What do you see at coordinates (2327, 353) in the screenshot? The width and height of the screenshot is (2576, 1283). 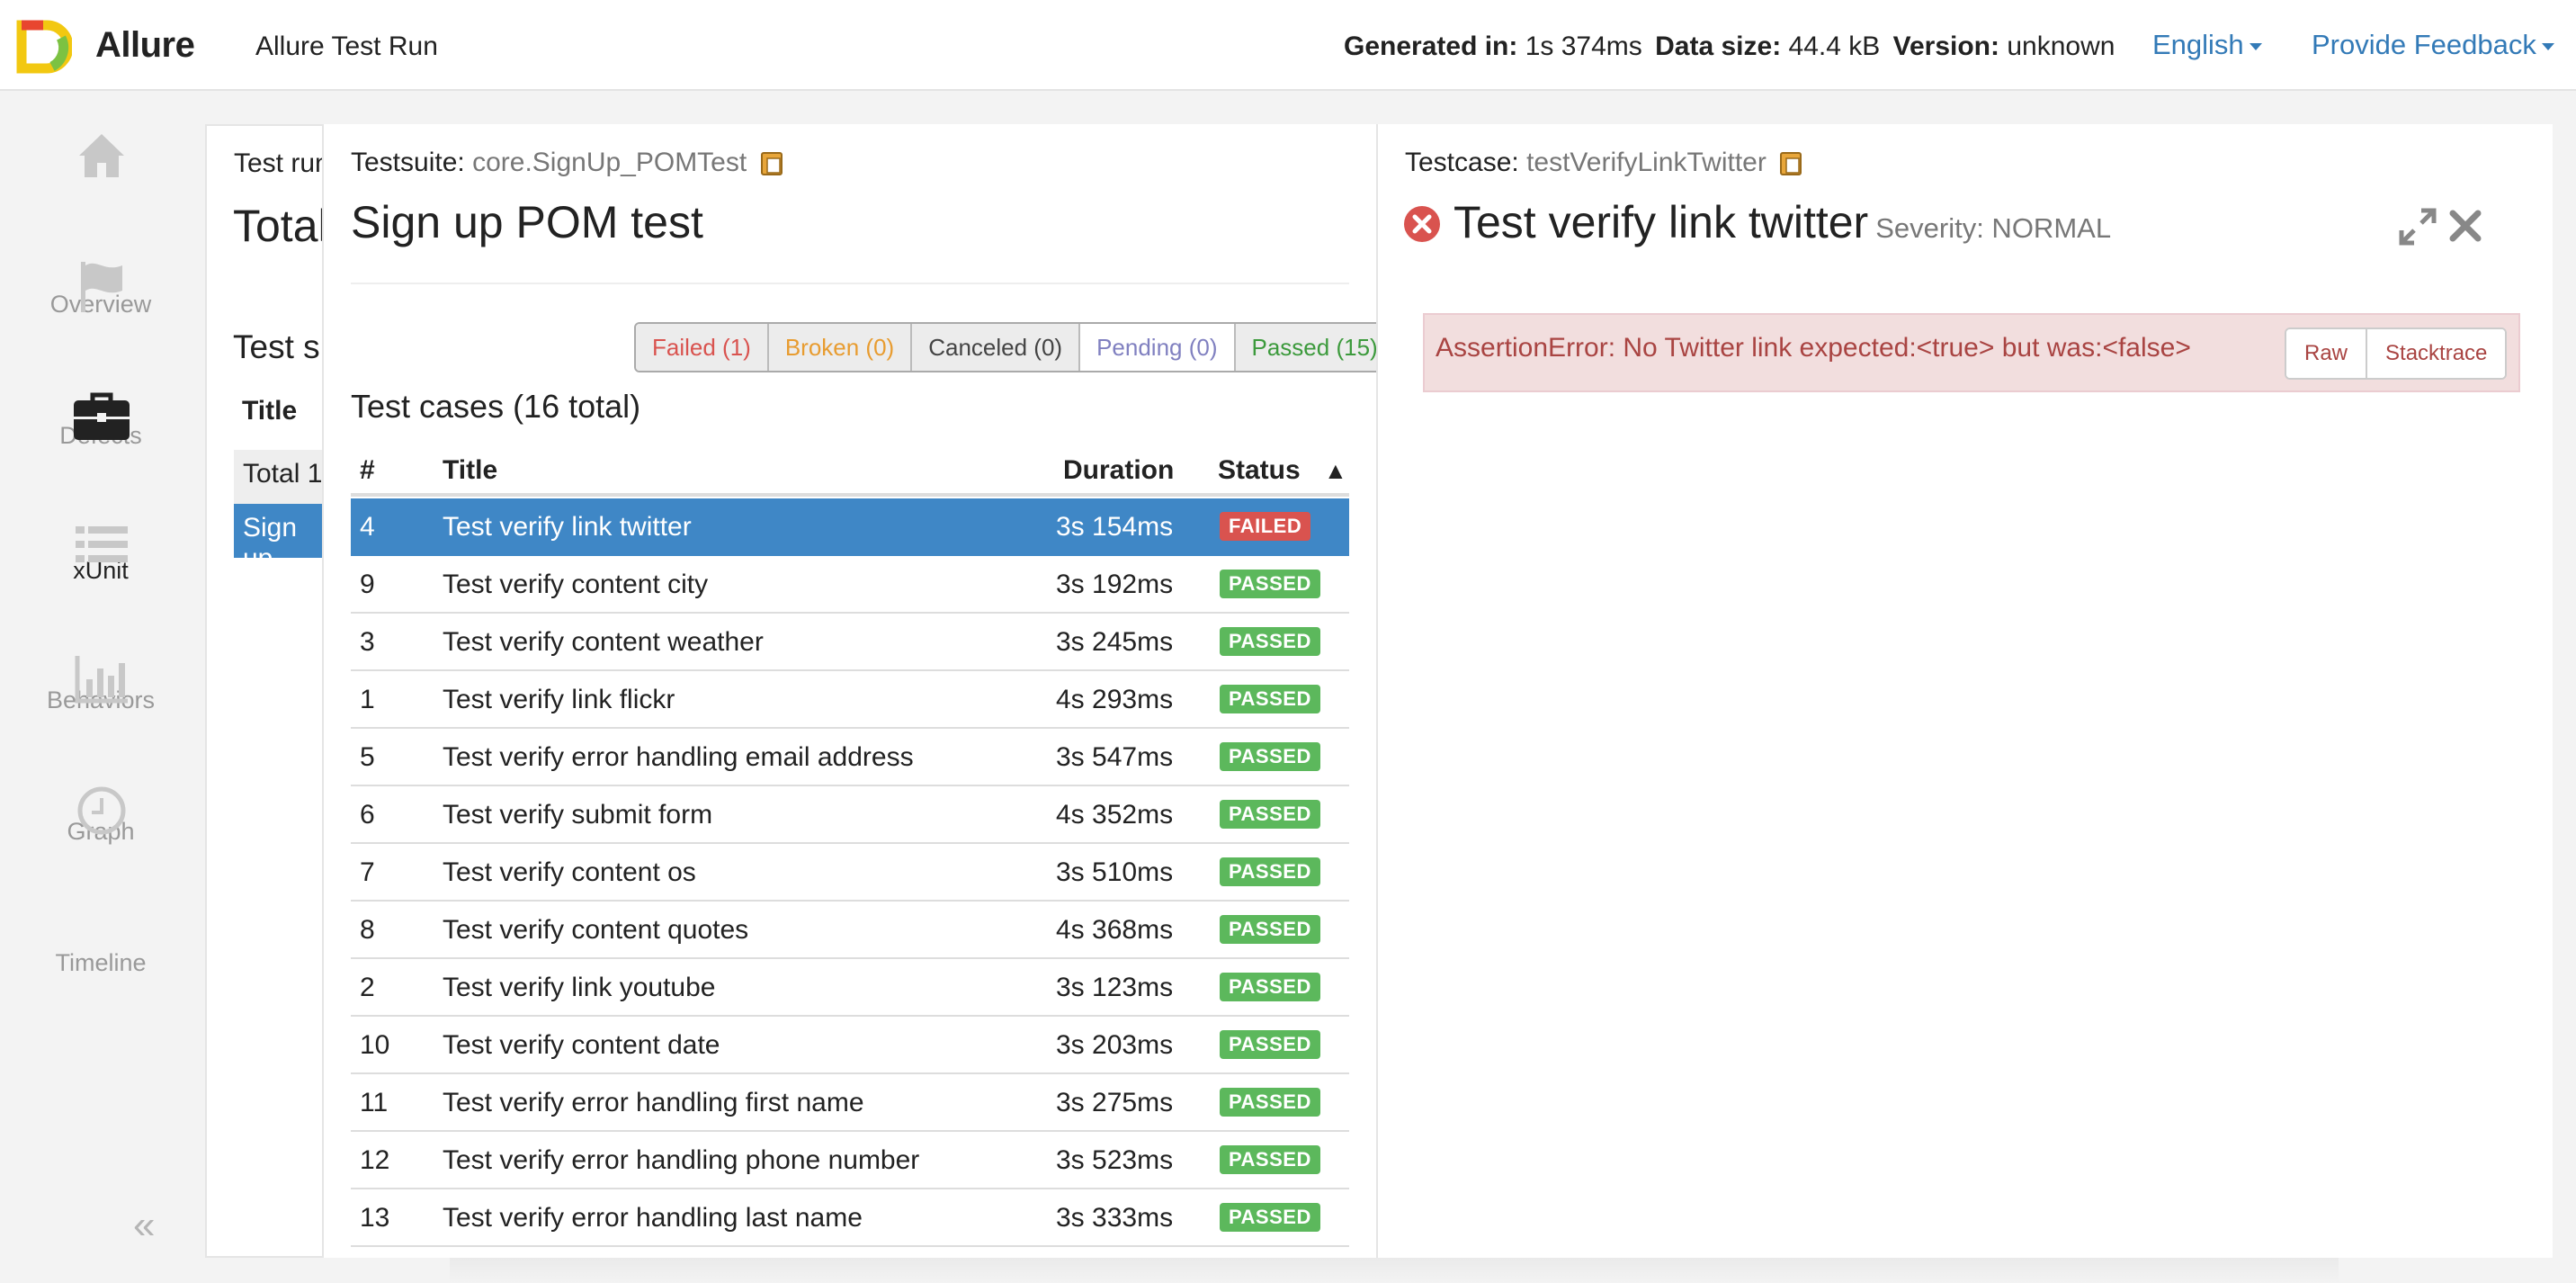 I see `raw-button: Raw` at bounding box center [2327, 353].